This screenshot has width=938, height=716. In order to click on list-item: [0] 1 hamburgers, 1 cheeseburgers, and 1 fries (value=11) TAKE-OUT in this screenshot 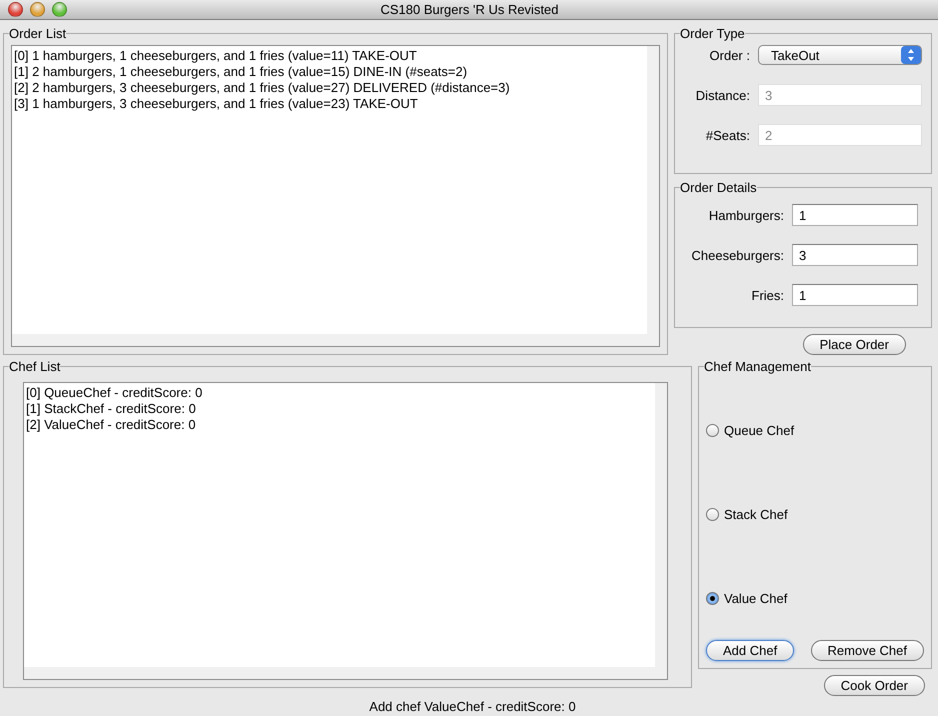, I will do `click(335, 56)`.